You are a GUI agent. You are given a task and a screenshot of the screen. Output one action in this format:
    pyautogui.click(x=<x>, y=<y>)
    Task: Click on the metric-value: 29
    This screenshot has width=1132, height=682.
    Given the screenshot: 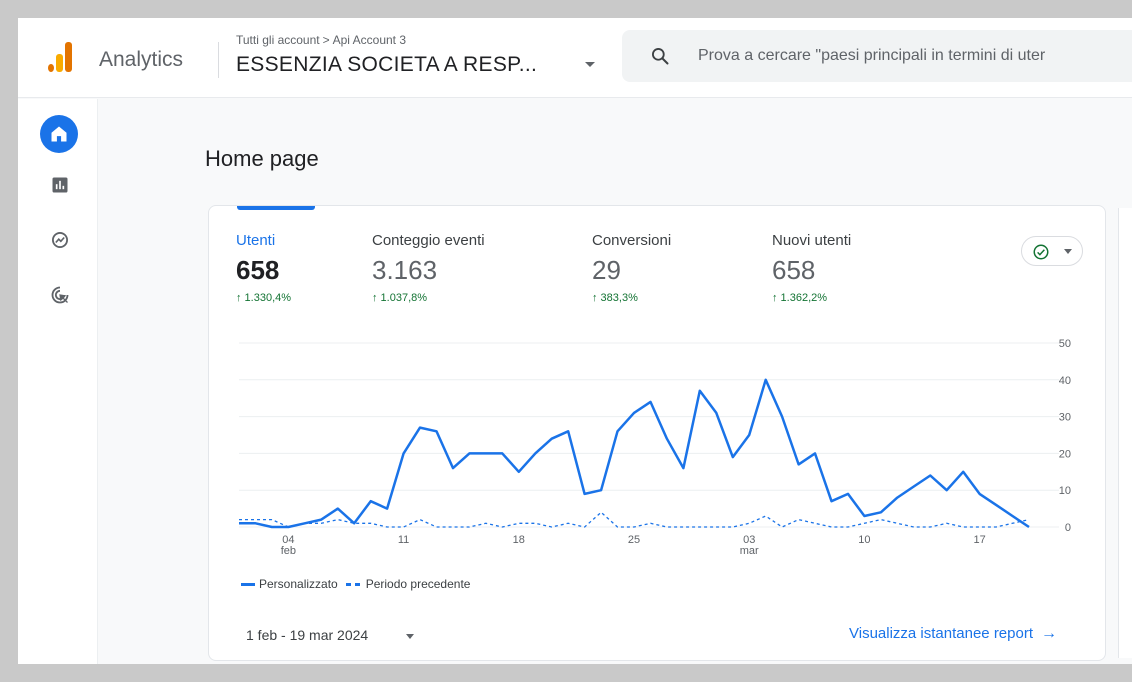 What is the action you would take?
    pyautogui.click(x=606, y=270)
    